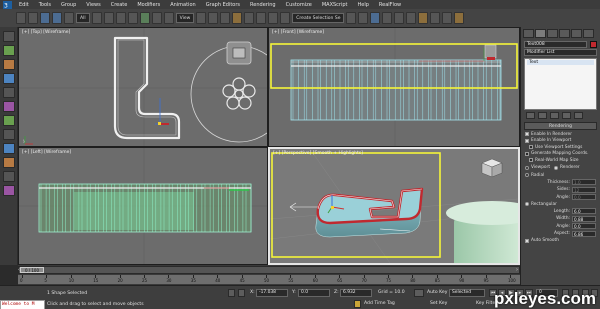 This screenshot has width=600, height=309. I want to click on set-key-button: Set Key, so click(438, 303).